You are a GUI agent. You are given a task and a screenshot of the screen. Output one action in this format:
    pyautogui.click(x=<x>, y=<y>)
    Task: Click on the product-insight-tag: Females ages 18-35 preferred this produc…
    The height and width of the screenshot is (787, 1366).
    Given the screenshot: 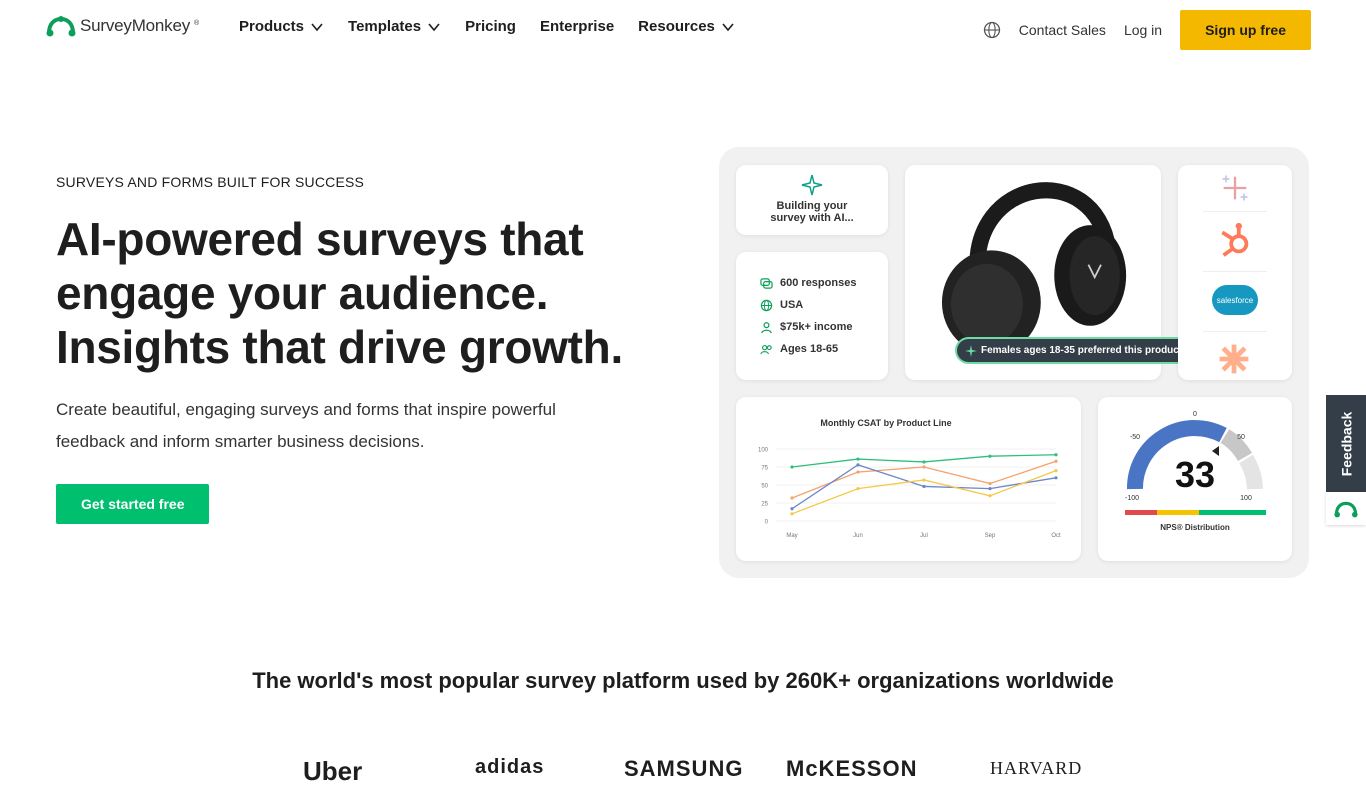 What is the action you would take?
    pyautogui.click(x=1075, y=350)
    